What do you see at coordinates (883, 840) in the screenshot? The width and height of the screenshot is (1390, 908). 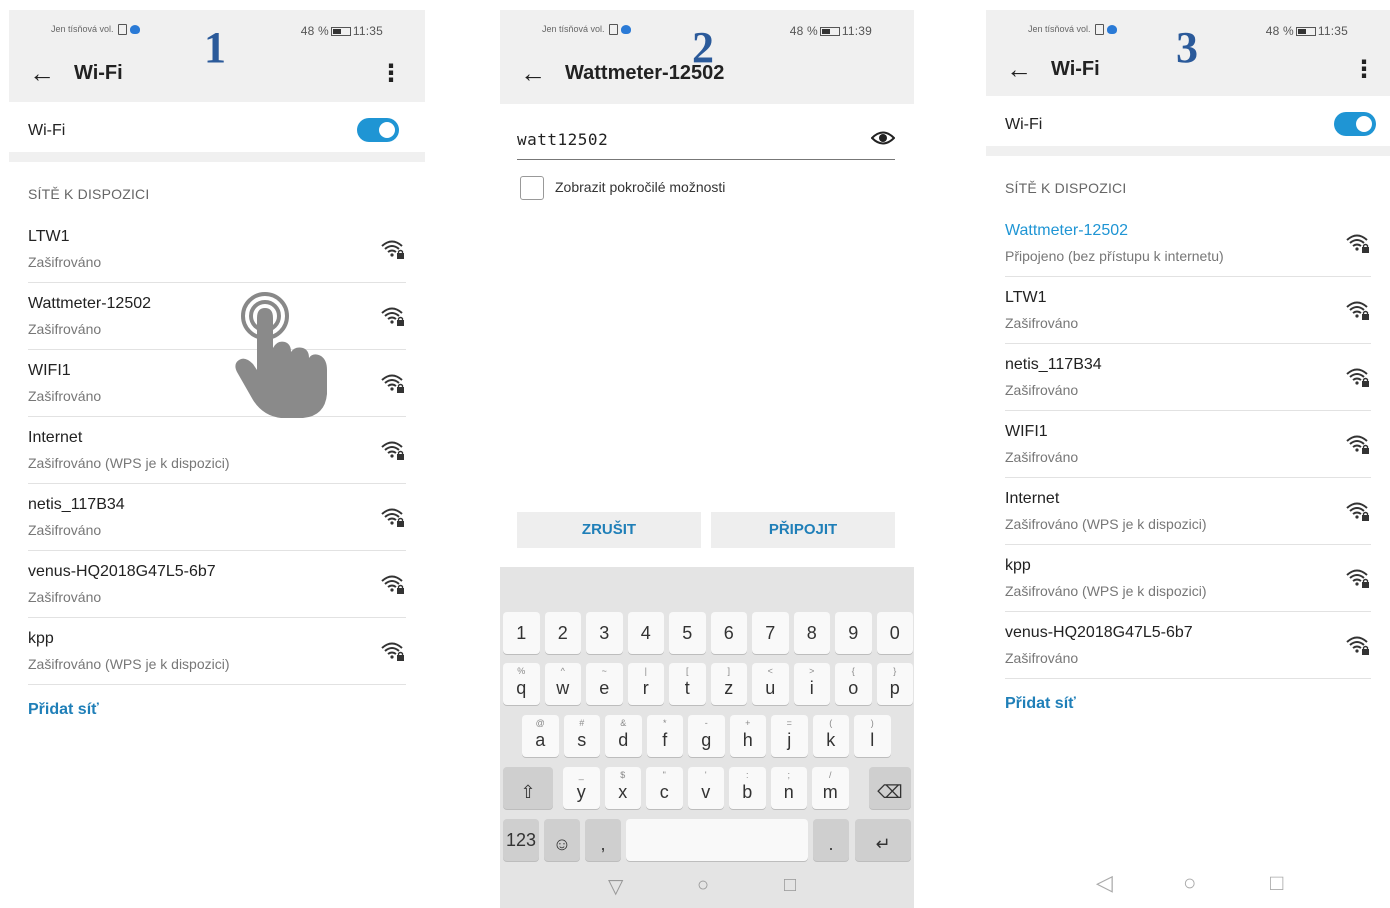 I see `enter-key-icon: ↵` at bounding box center [883, 840].